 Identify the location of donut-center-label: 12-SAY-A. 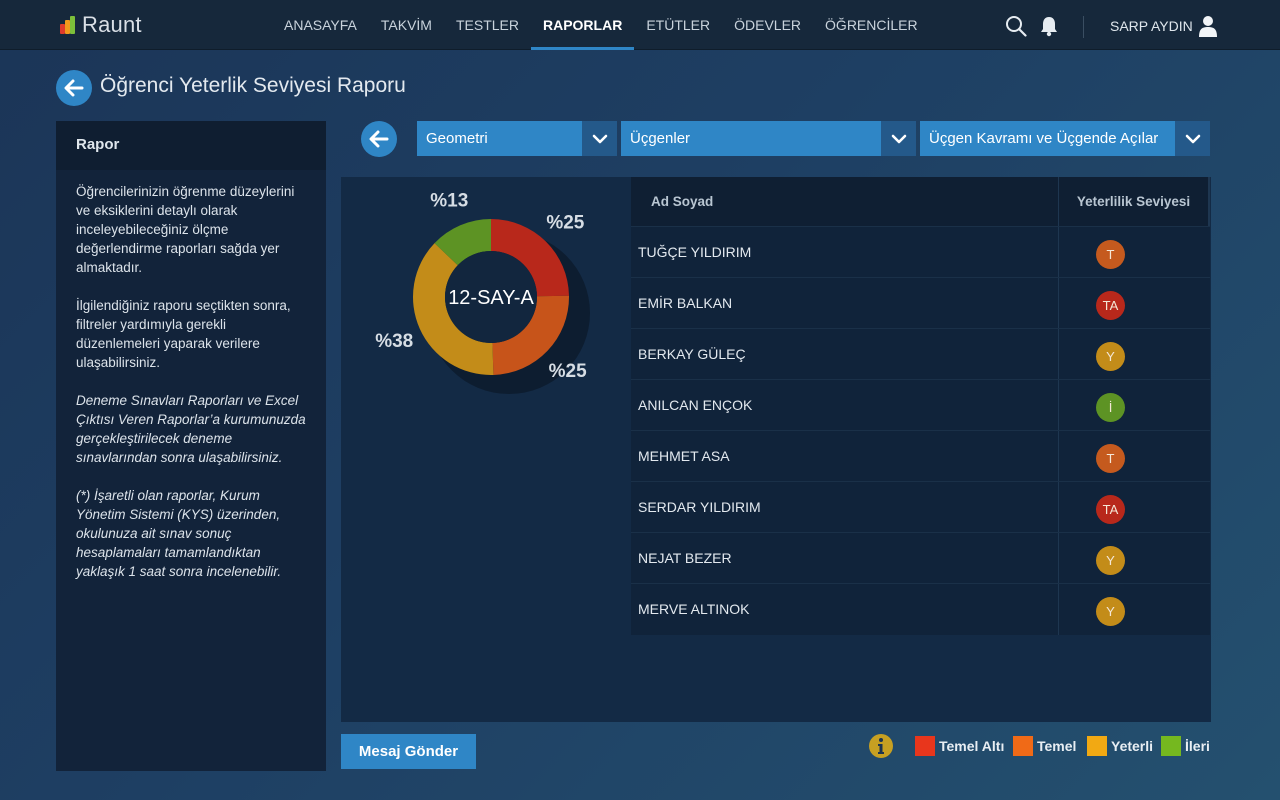
(491, 298).